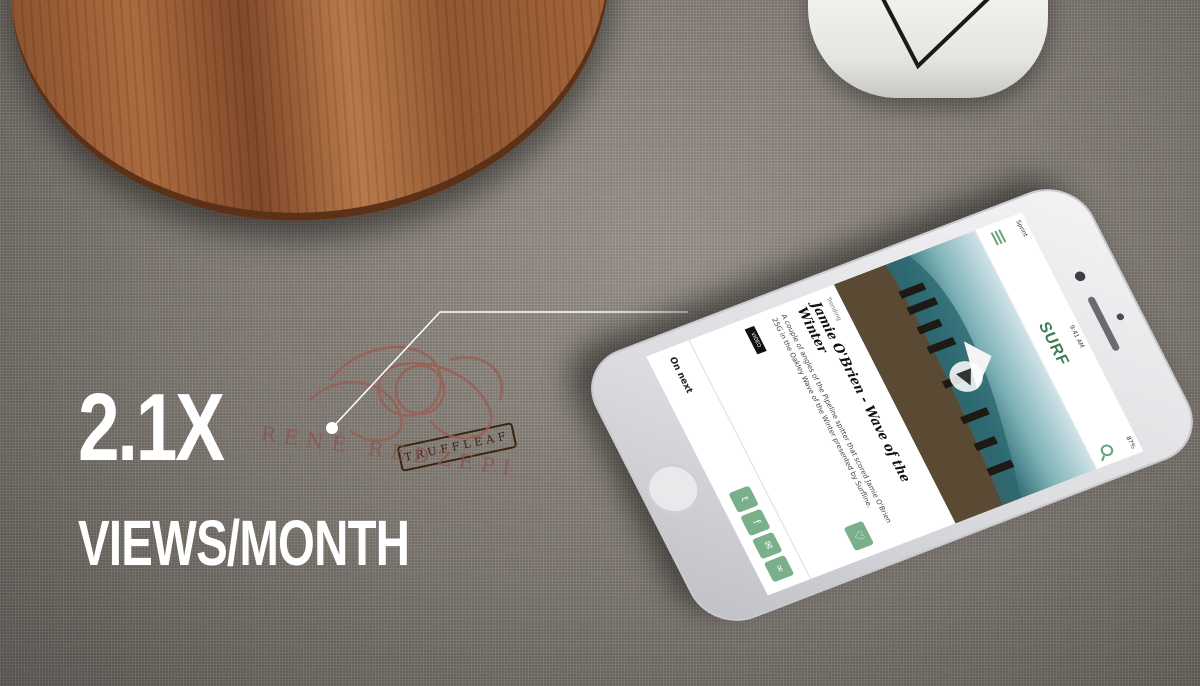  Describe the element at coordinates (999, 237) in the screenshot. I see `menu-icon` at that location.